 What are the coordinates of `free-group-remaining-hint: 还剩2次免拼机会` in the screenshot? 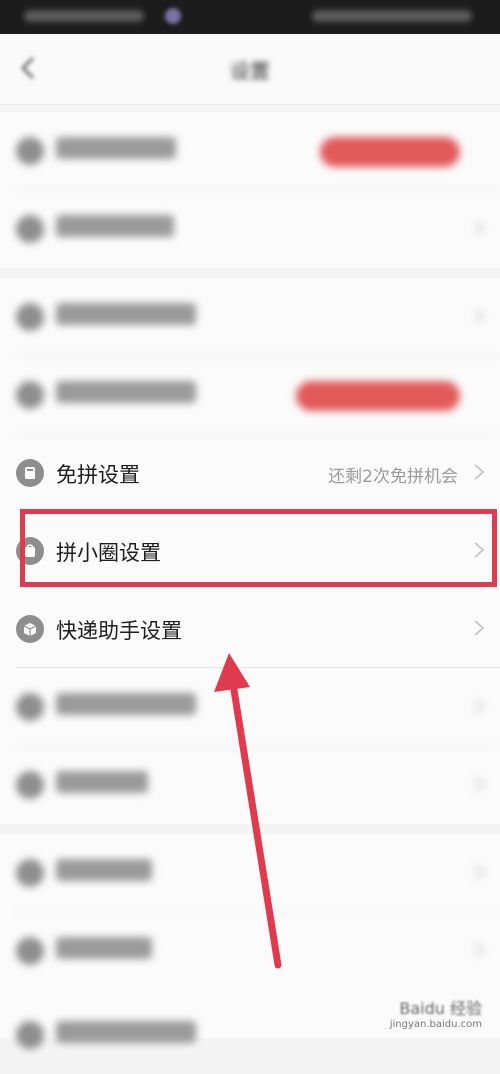 It's located at (393, 477).